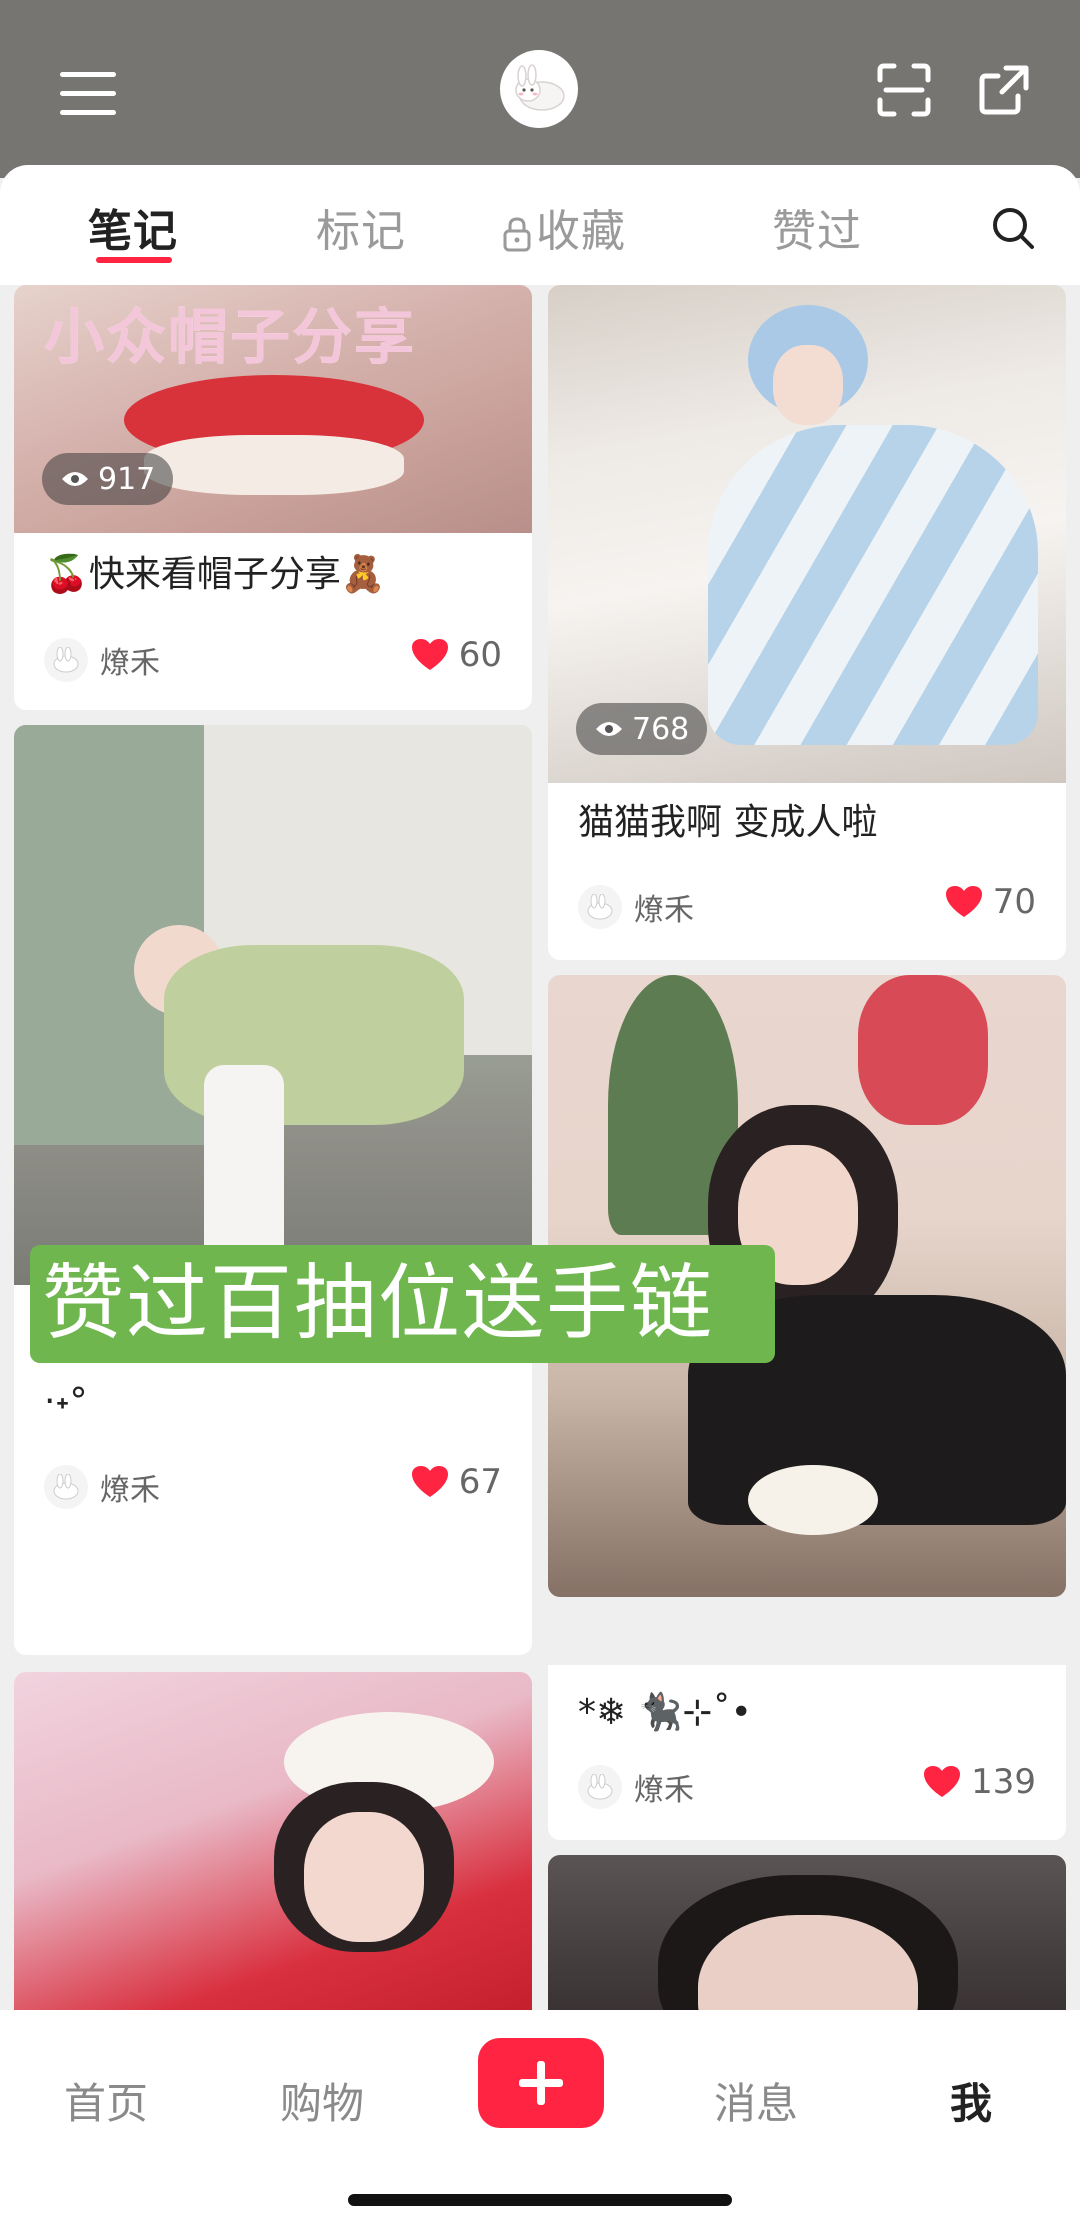  What do you see at coordinates (402, 1304) in the screenshot?
I see `promo-overlay-text: 赞过百抽位送手链` at bounding box center [402, 1304].